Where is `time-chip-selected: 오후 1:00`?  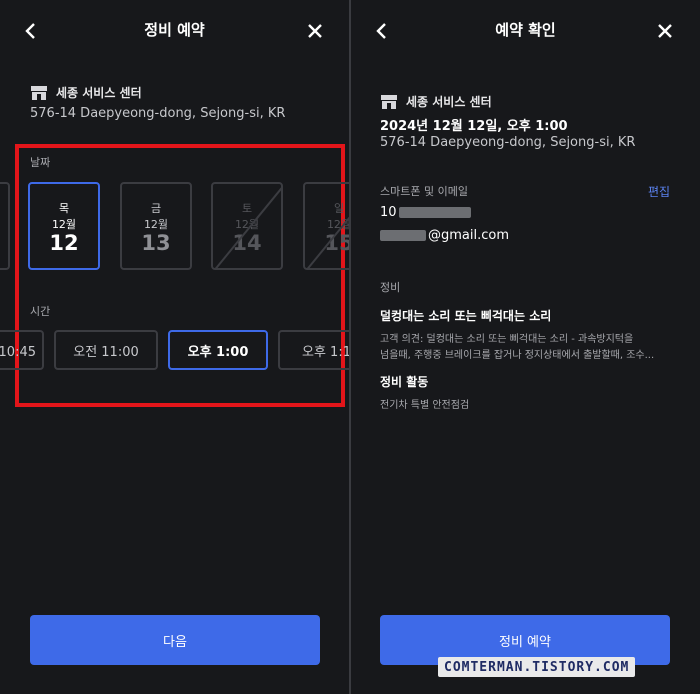 time-chip-selected: 오후 1:00 is located at coordinates (218, 350).